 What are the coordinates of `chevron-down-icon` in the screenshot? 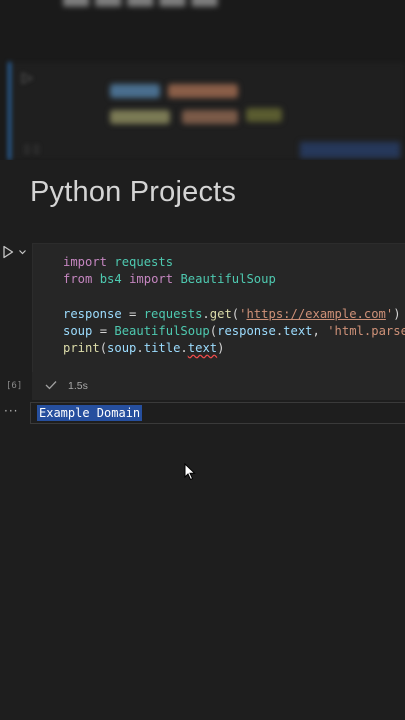 It's located at (23, 253).